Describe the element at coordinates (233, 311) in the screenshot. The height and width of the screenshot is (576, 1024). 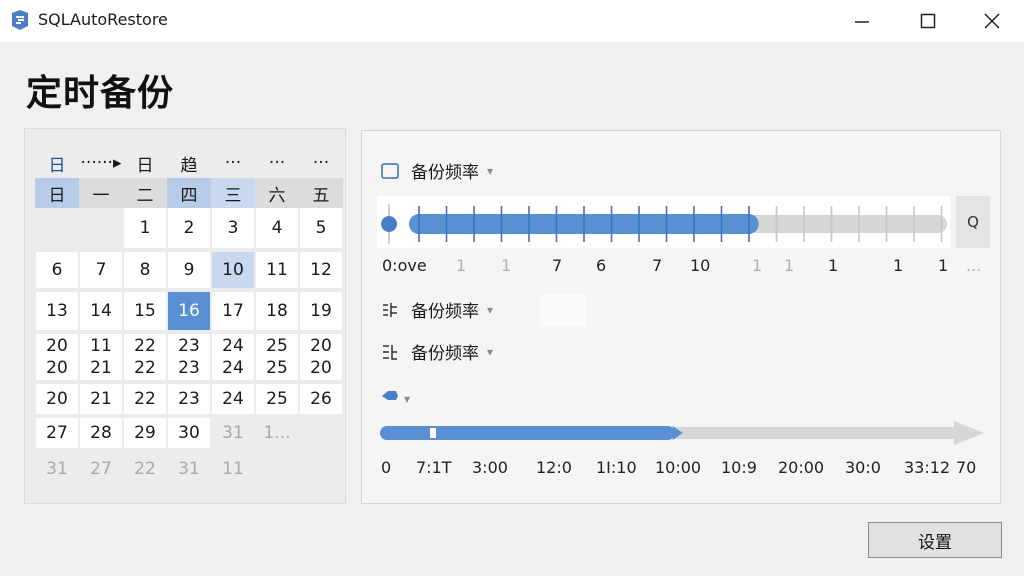
I see `calendar-day: 17` at that location.